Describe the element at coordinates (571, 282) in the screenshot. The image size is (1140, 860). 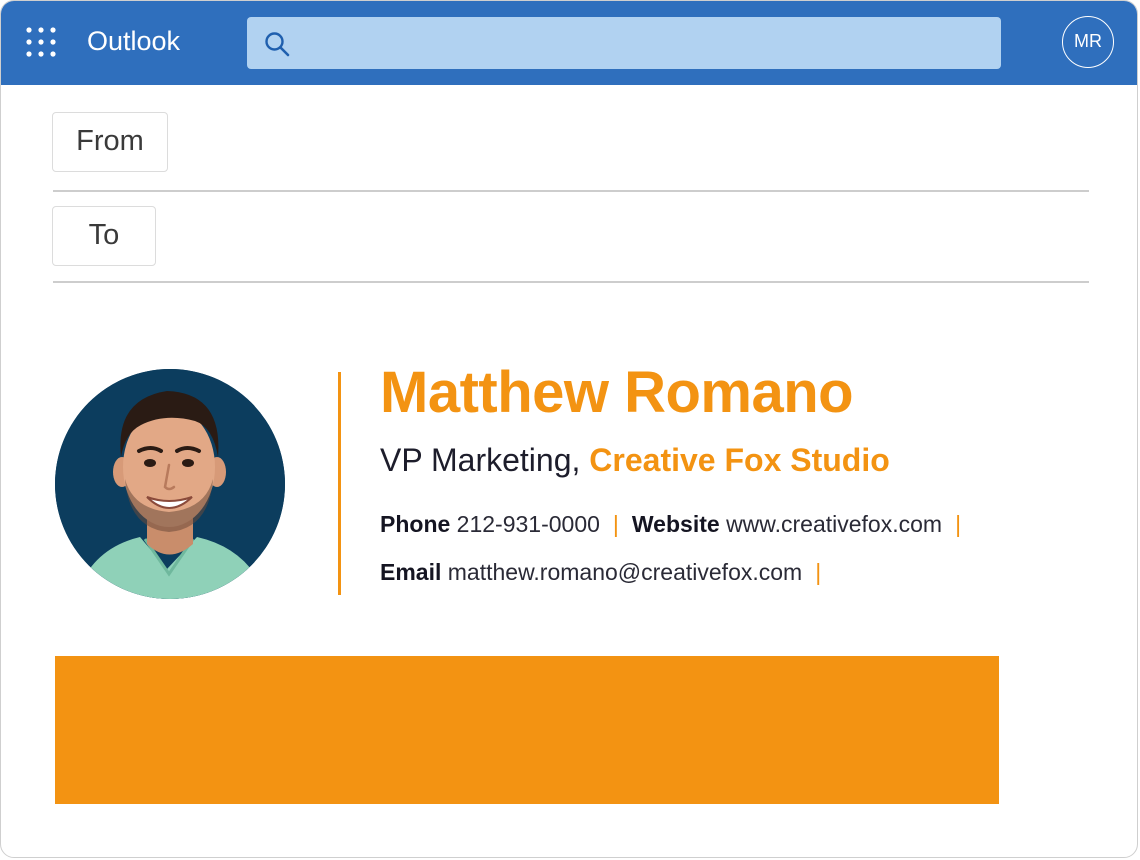
I see `to-divider` at that location.